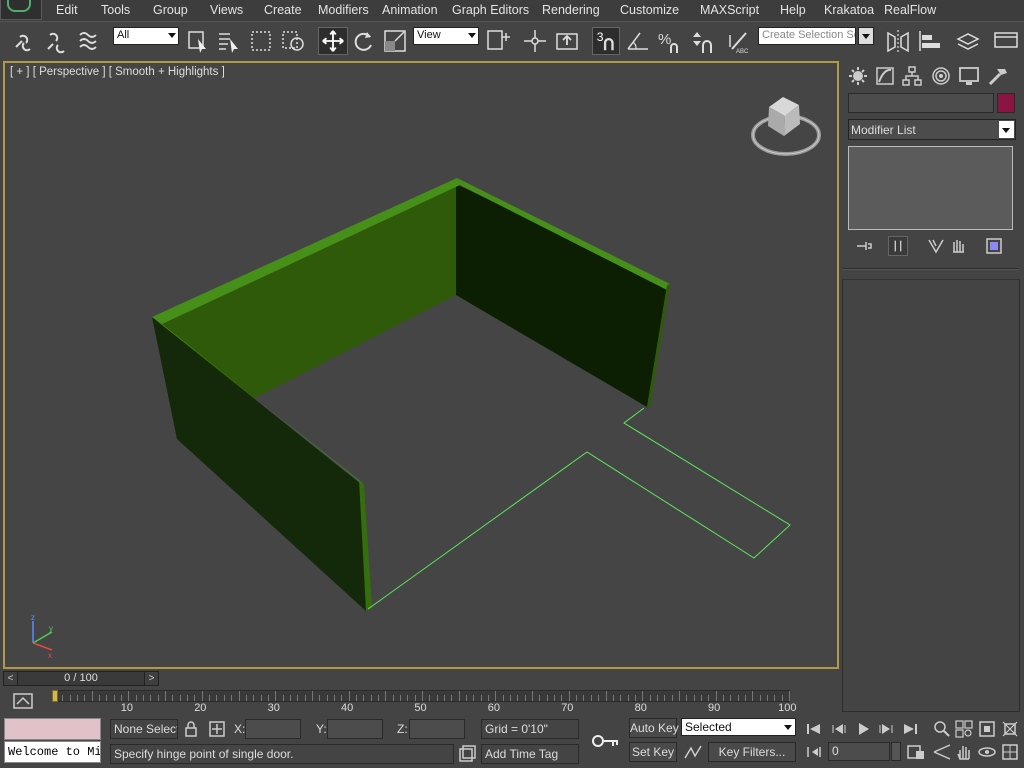 This screenshot has height=768, width=1024. I want to click on object-name-field, so click(921, 103).